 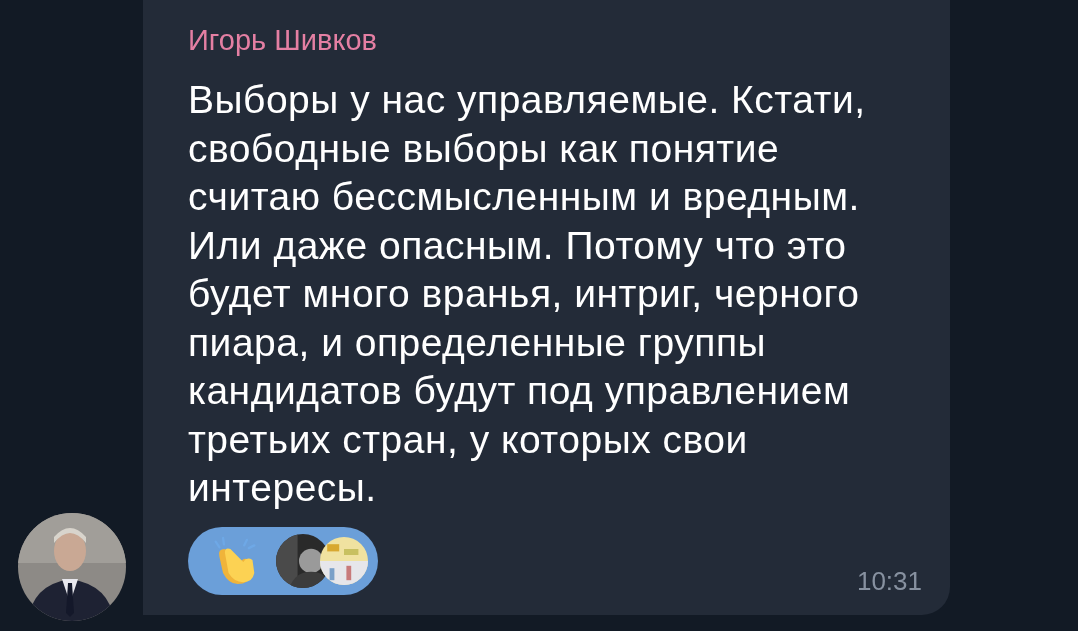 I want to click on message-time: 10:31, so click(x=889, y=581).